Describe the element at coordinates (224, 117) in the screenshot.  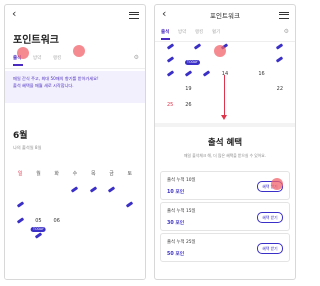
I see `arrow-down-icon` at that location.